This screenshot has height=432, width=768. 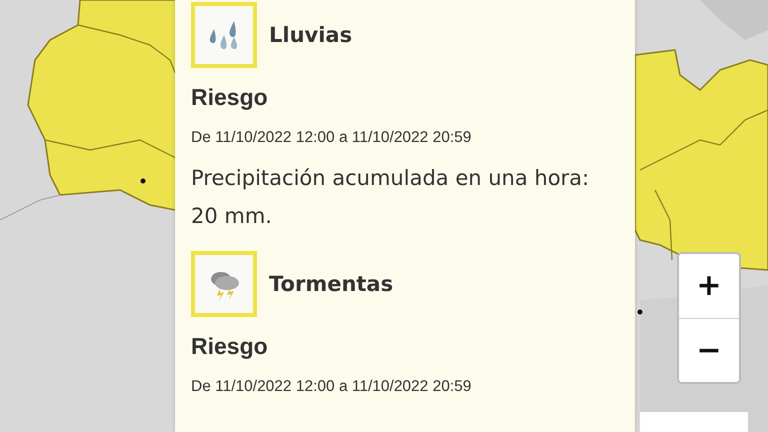 I want to click on alert-title: Tormentas, so click(x=331, y=284).